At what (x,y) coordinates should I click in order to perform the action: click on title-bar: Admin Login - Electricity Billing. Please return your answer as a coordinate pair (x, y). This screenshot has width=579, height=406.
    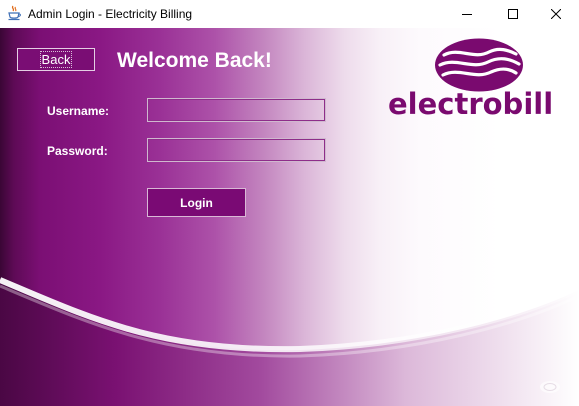
    Looking at the image, I should click on (289, 14).